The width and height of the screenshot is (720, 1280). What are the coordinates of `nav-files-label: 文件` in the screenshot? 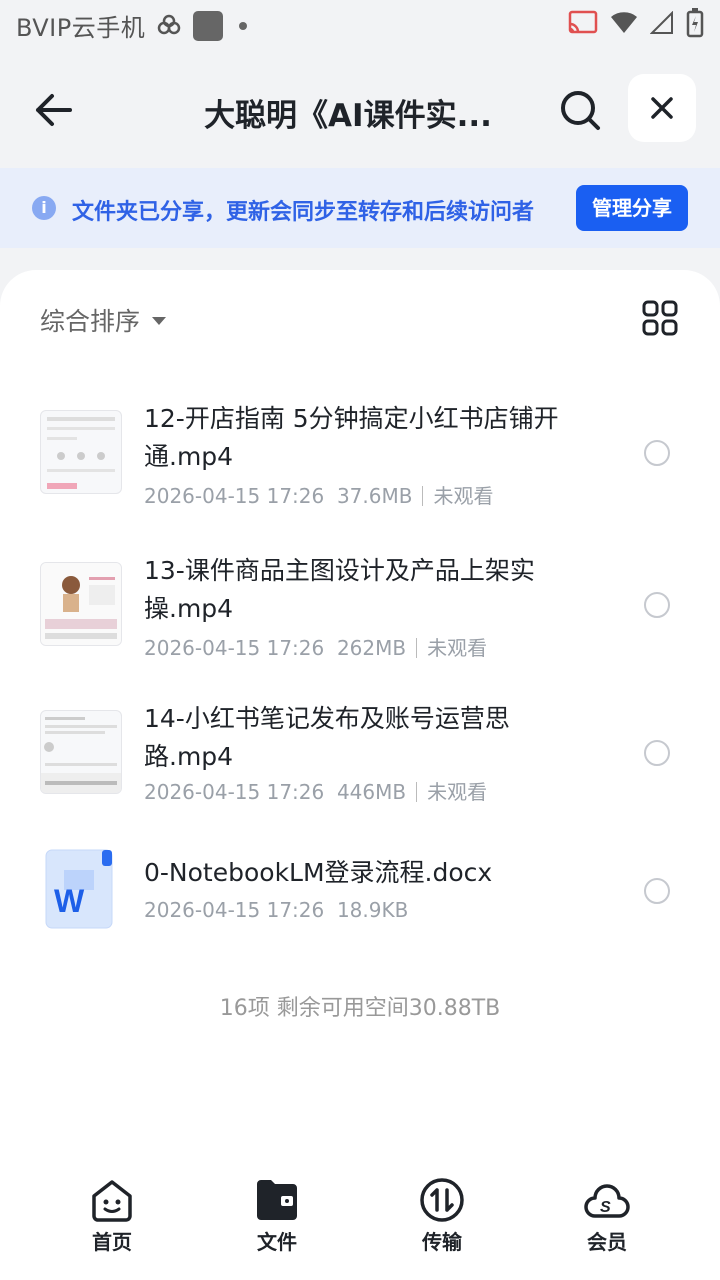 It's located at (277, 1242).